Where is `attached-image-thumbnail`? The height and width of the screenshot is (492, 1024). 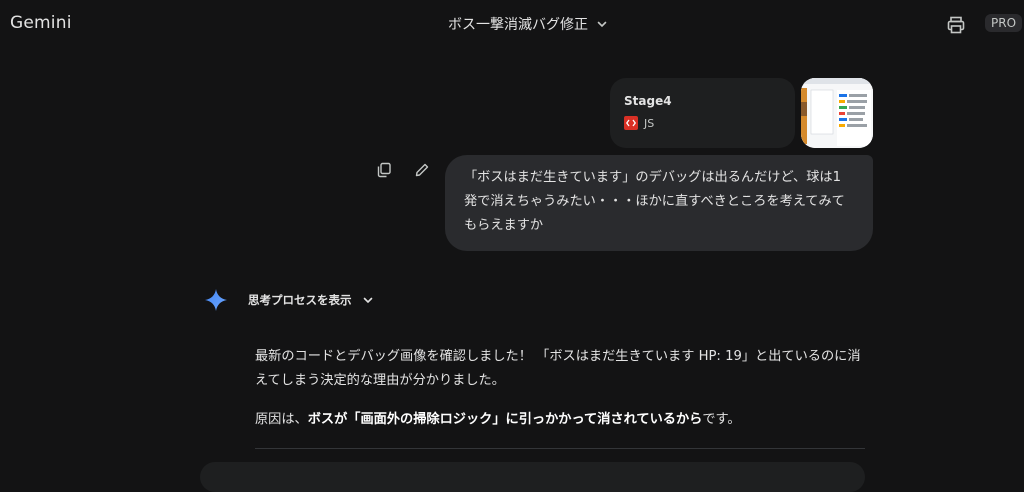
attached-image-thumbnail is located at coordinates (837, 113).